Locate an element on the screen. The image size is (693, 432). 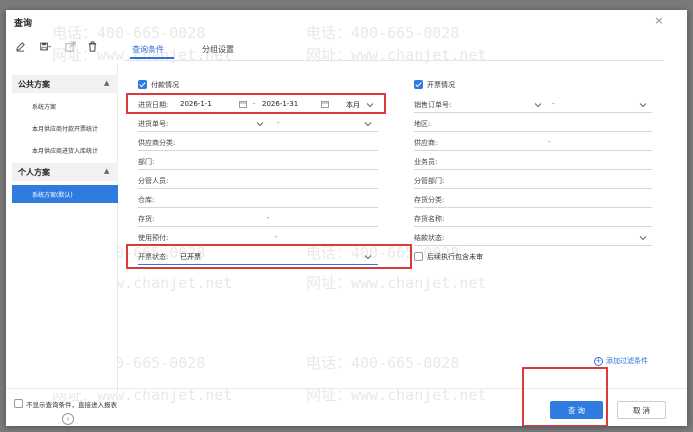
end-date-input: 2026-1-31 is located at coordinates (280, 104).